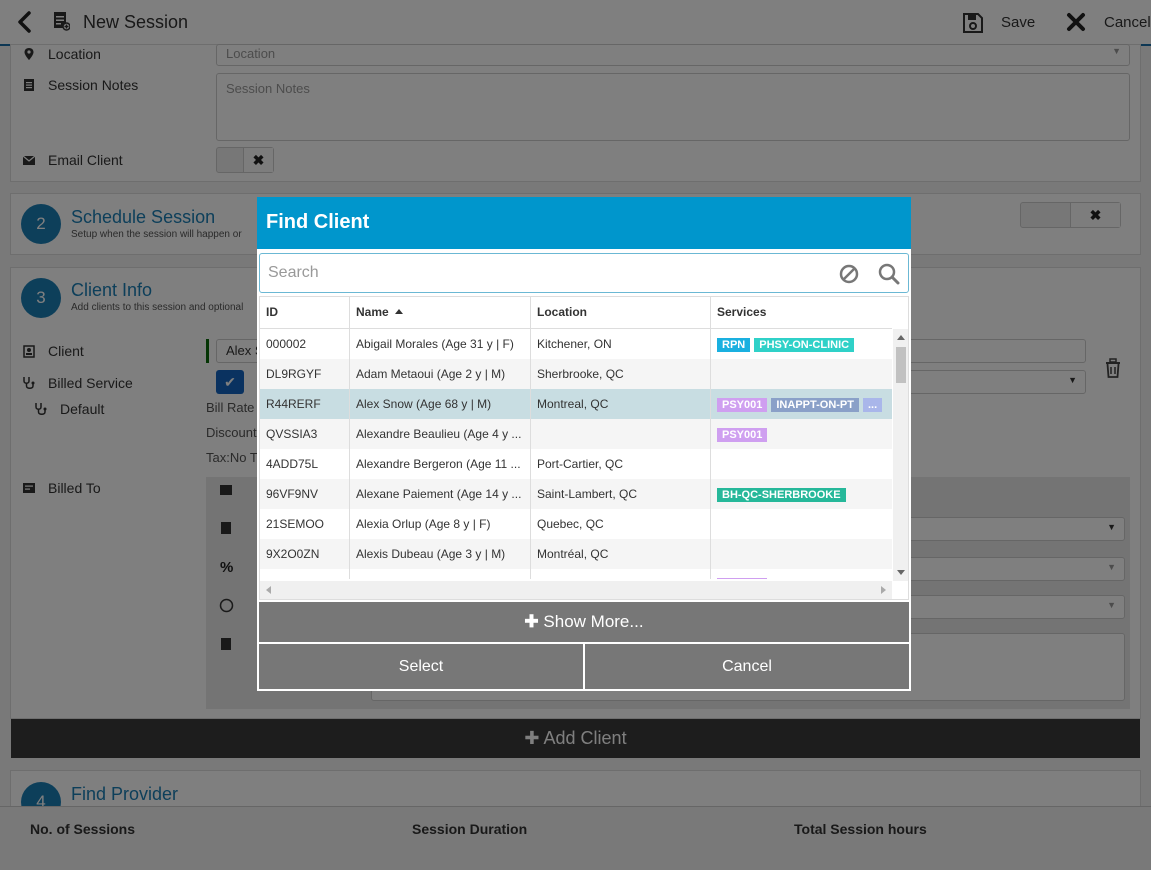  I want to click on scroll-right-icon, so click(883, 590).